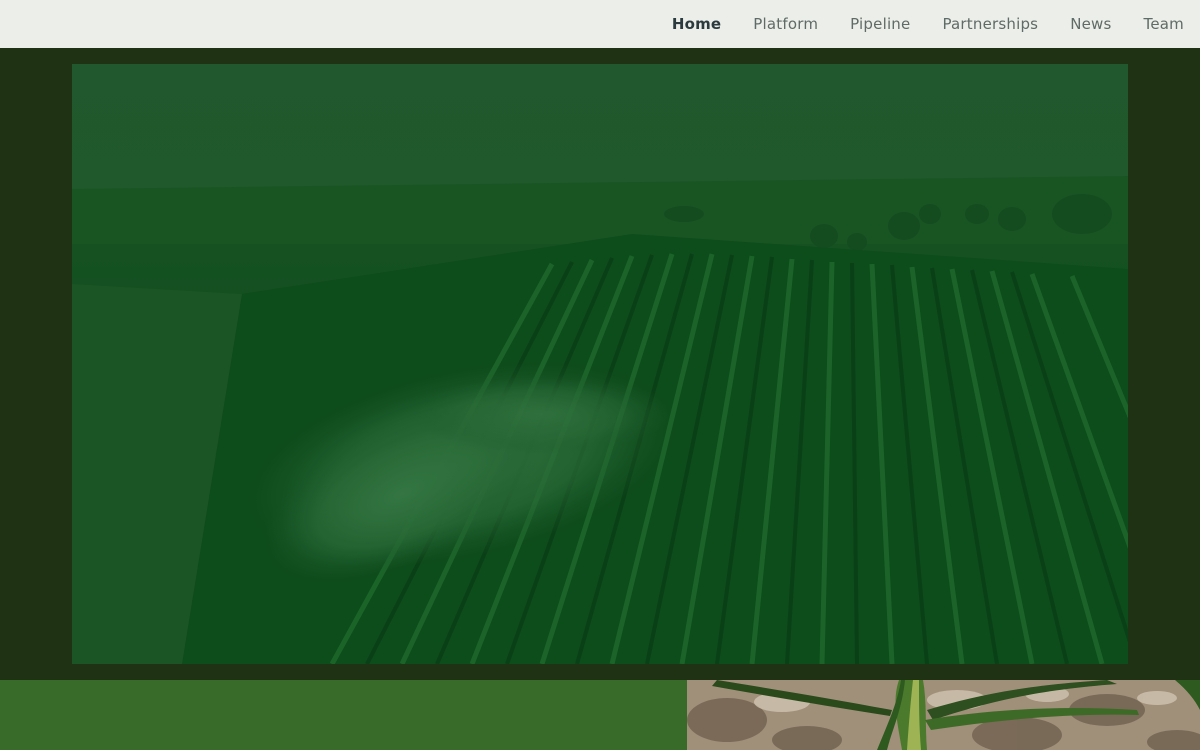 This screenshot has width=1200, height=750. What do you see at coordinates (990, 24) in the screenshot?
I see `nav-item-partnerships: Partnerships` at bounding box center [990, 24].